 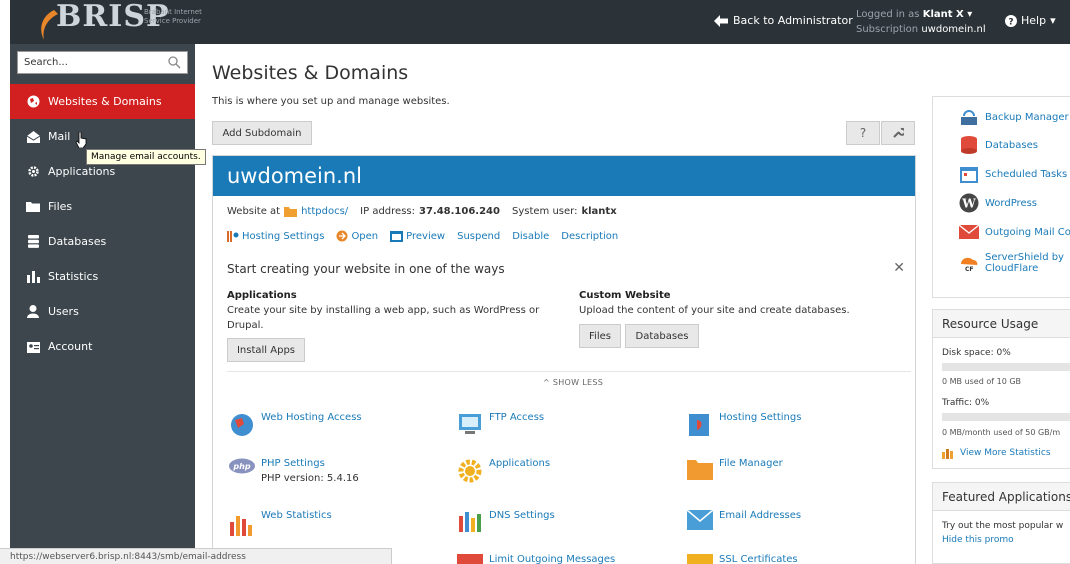 I want to click on database-icon, so click(x=33, y=242).